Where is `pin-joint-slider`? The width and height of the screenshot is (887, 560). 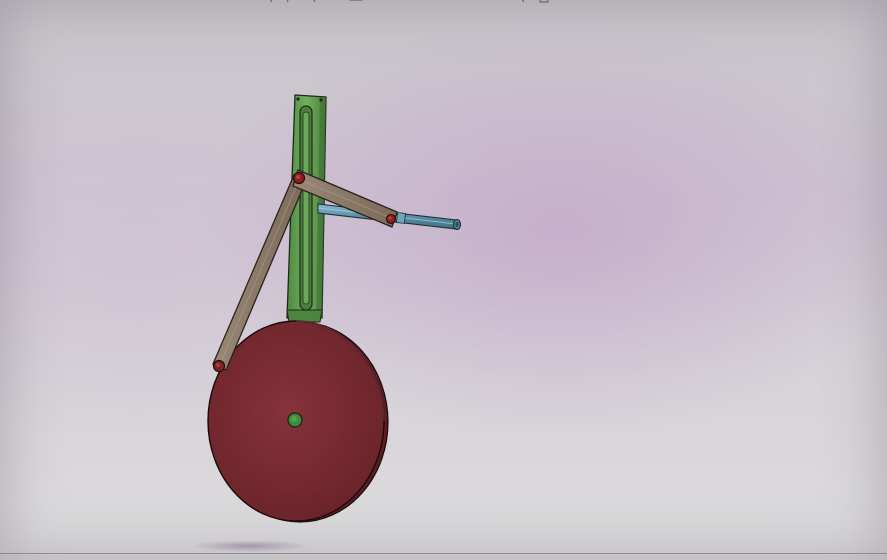 pin-joint-slider is located at coordinates (391, 219).